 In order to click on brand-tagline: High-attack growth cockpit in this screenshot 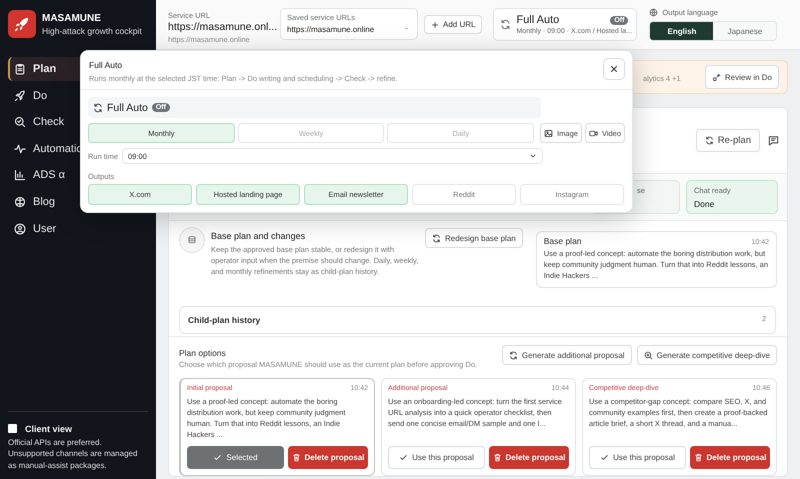, I will do `click(92, 31)`.